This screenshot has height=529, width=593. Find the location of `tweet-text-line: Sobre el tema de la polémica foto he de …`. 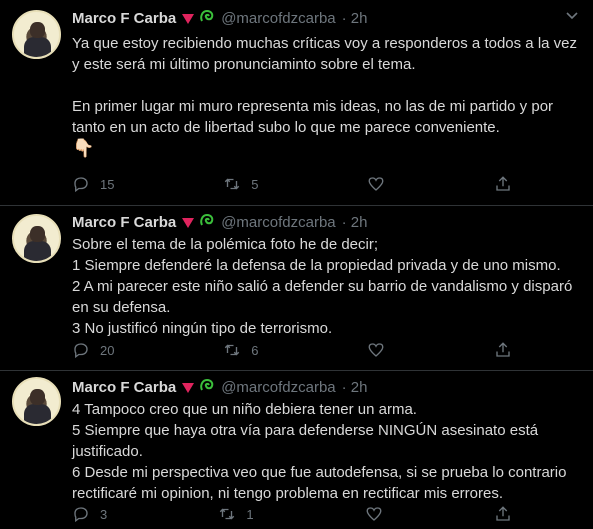

tweet-text-line: Sobre el tema de la polémica foto he de … is located at coordinates (225, 244).